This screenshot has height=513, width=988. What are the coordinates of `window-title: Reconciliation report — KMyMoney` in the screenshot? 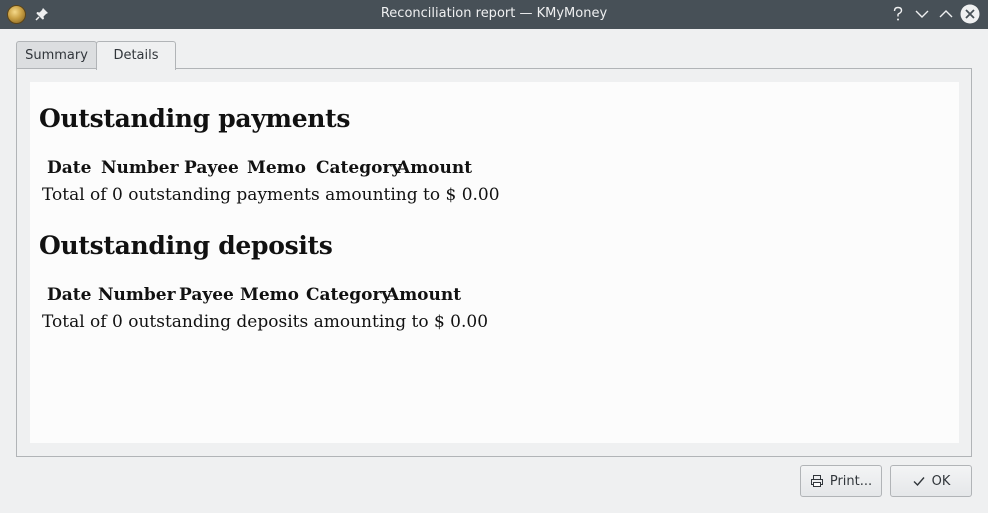 It's located at (494, 13).